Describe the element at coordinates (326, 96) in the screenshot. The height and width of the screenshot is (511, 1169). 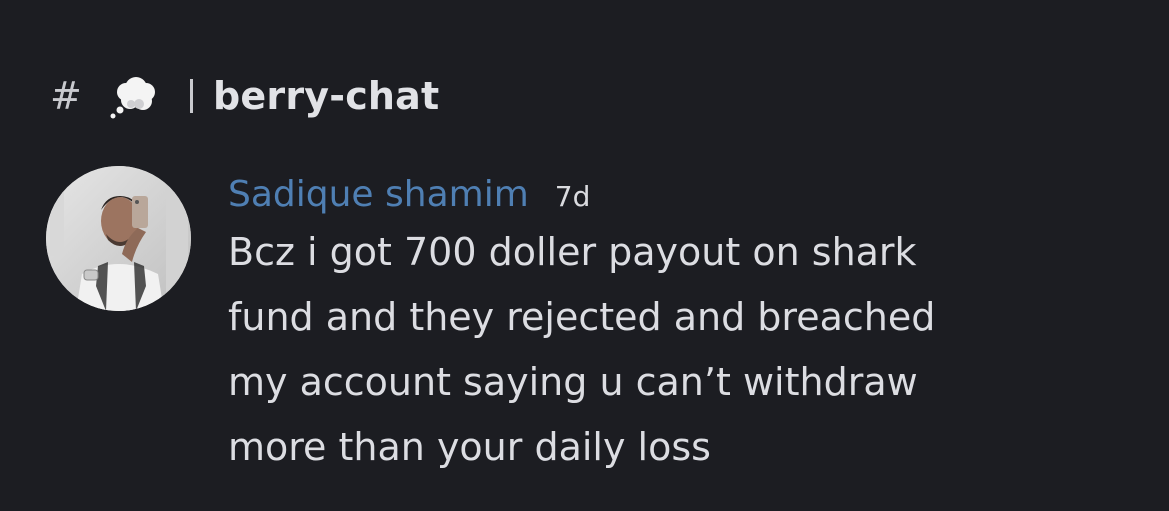
I see `channel-name: berry-chat` at that location.